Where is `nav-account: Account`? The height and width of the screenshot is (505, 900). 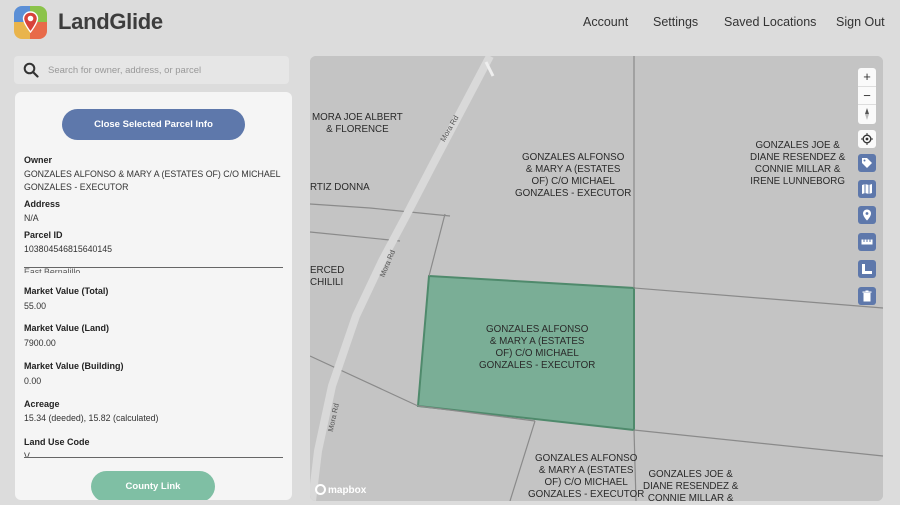 nav-account: Account is located at coordinates (605, 22).